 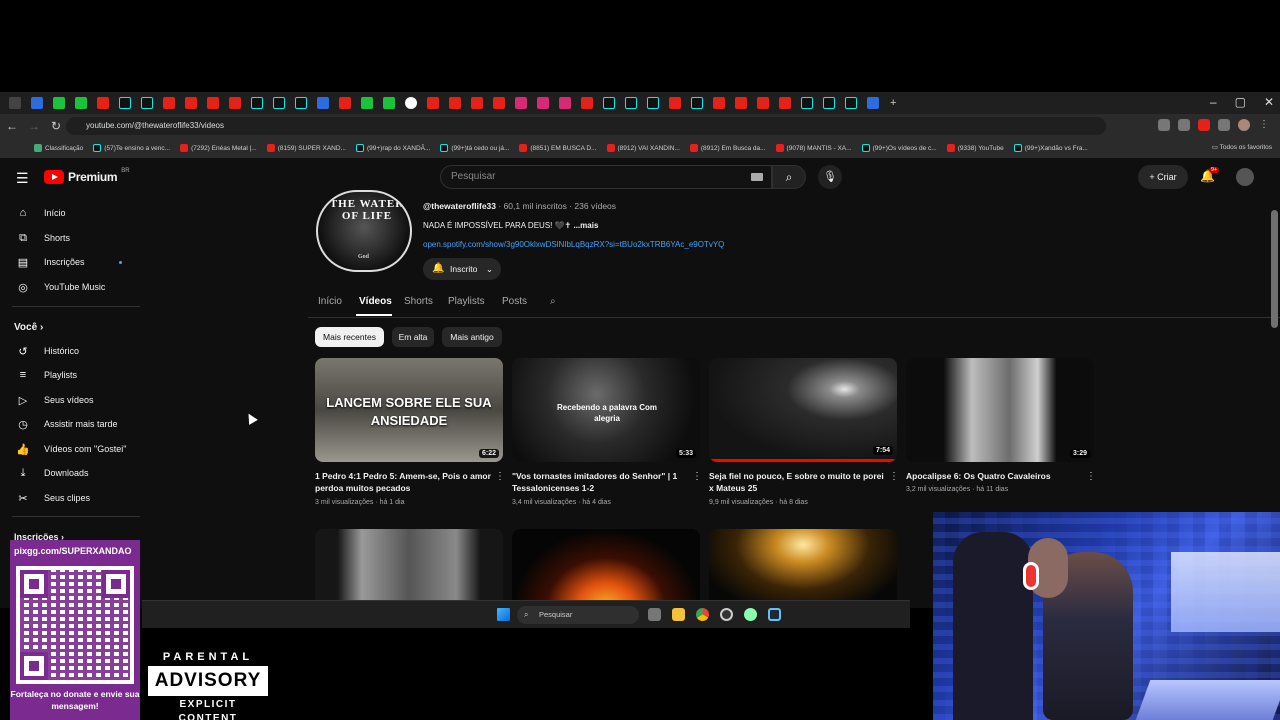 What do you see at coordinates (349, 337) in the screenshot?
I see `chip-latest: Mais recentes` at bounding box center [349, 337].